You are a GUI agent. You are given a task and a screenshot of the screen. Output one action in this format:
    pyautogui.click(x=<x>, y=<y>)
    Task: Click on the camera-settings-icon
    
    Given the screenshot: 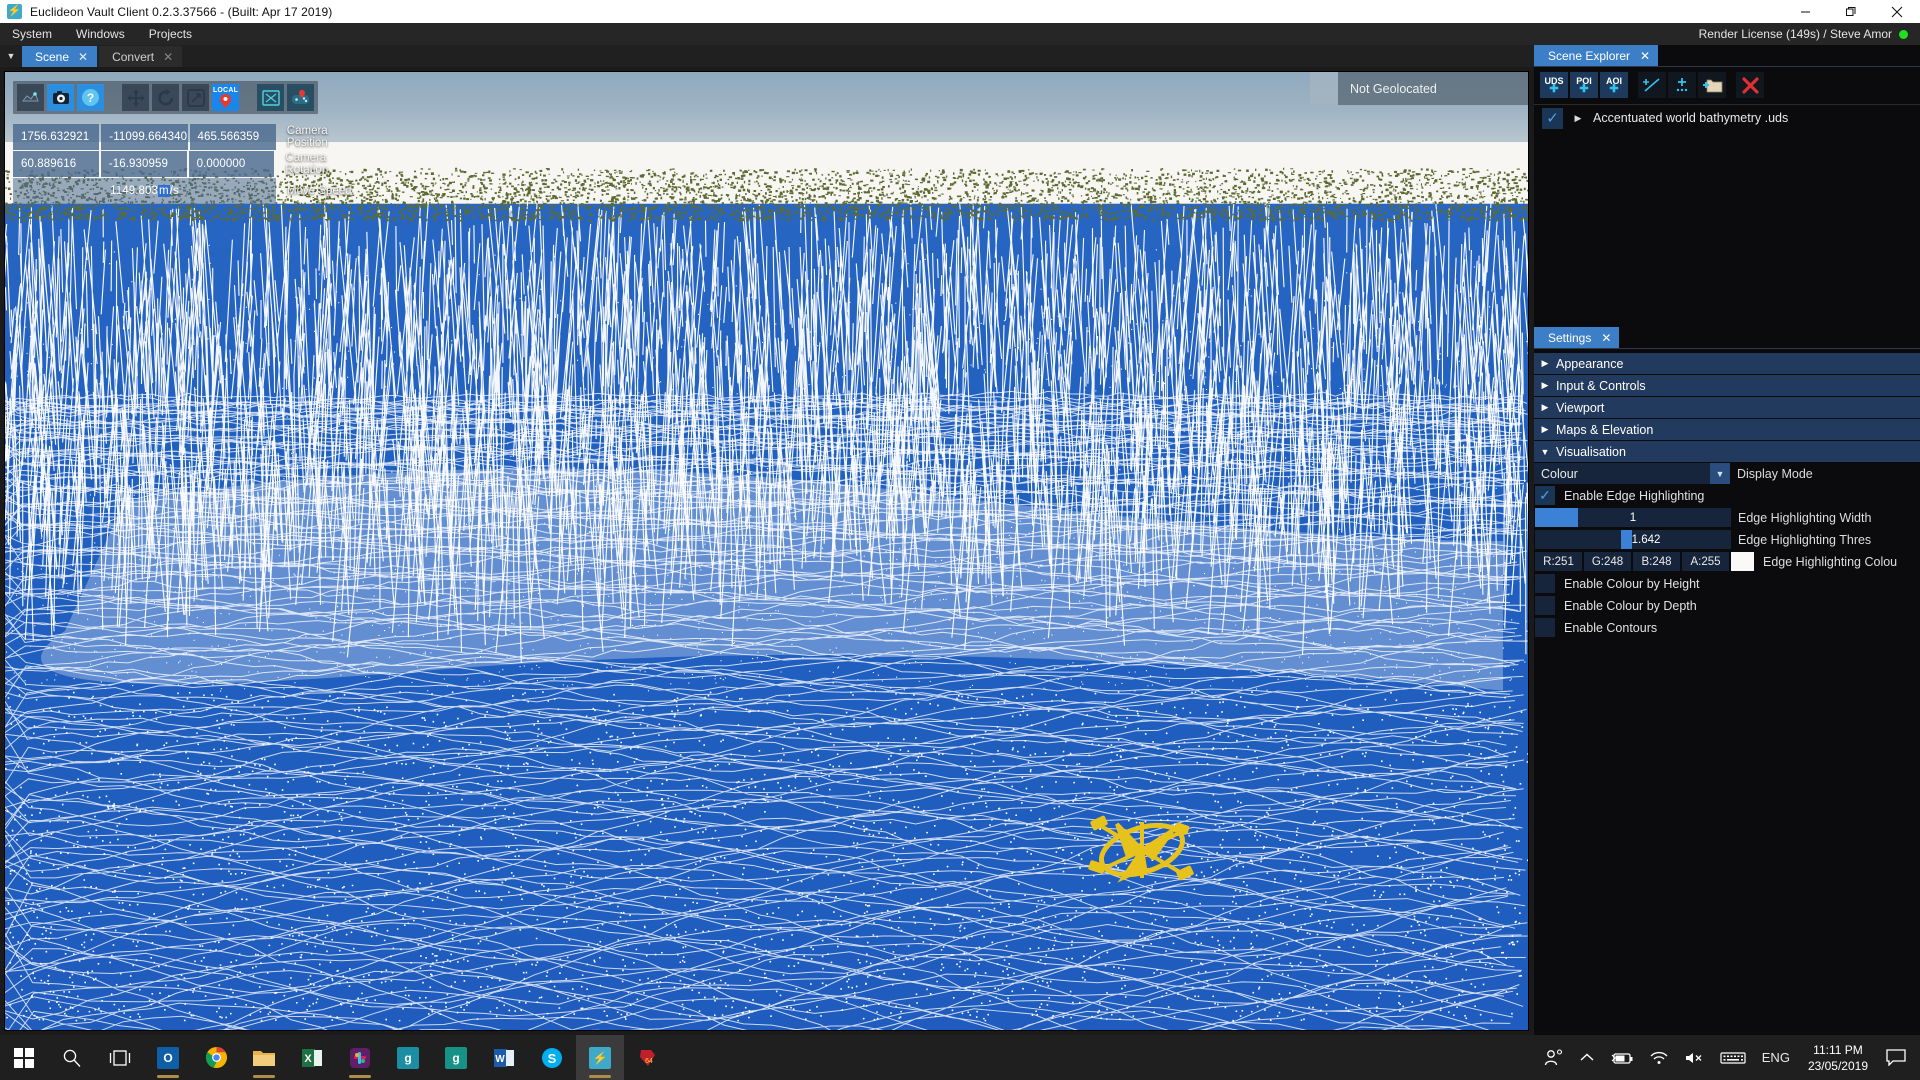 What is the action you would take?
    pyautogui.click(x=60, y=97)
    